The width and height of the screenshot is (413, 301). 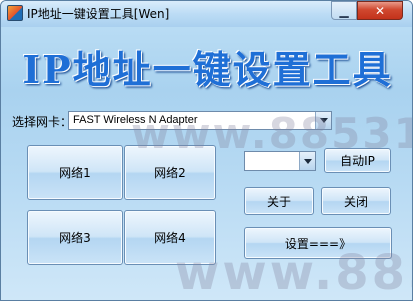 I want to click on network-4-button: 网络4, so click(x=170, y=237).